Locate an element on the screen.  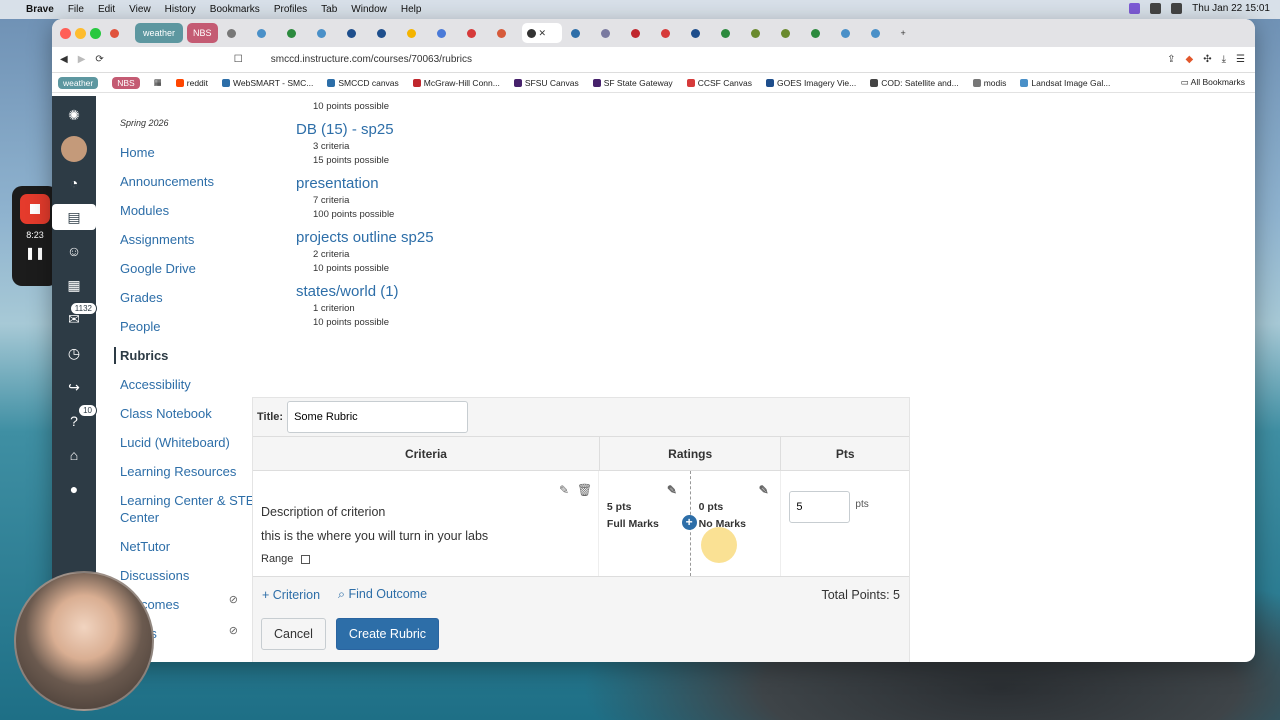
account-avatar is located at coordinates (74, 149).